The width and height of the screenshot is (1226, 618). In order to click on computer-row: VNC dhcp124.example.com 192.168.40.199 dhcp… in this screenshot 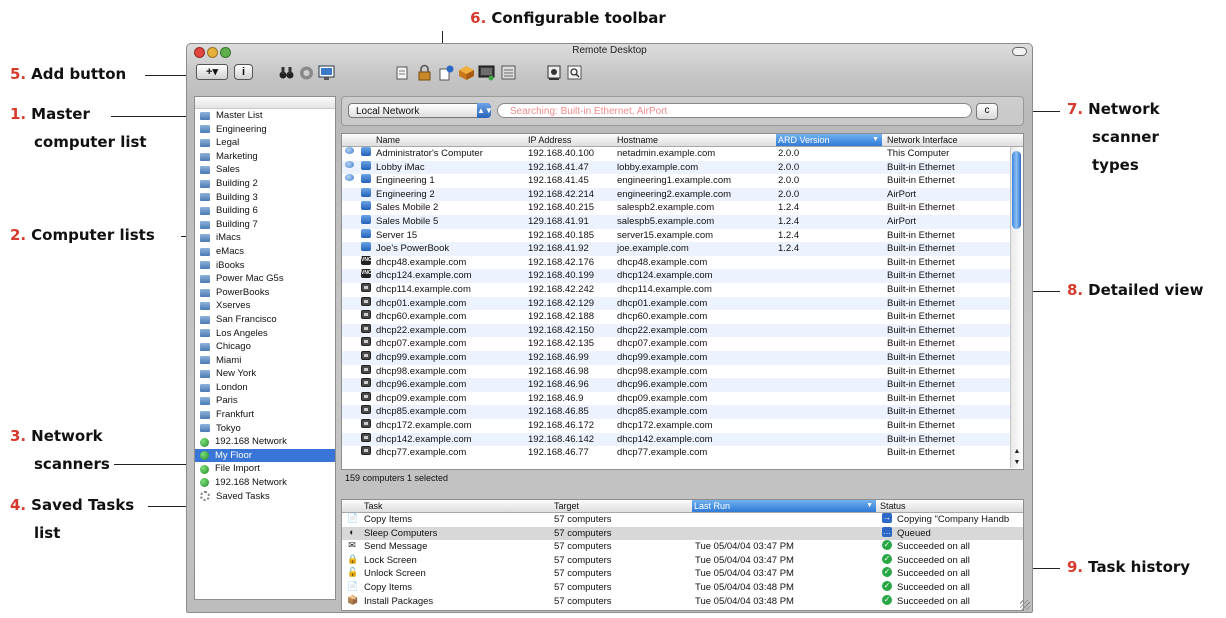, I will do `click(682, 276)`.